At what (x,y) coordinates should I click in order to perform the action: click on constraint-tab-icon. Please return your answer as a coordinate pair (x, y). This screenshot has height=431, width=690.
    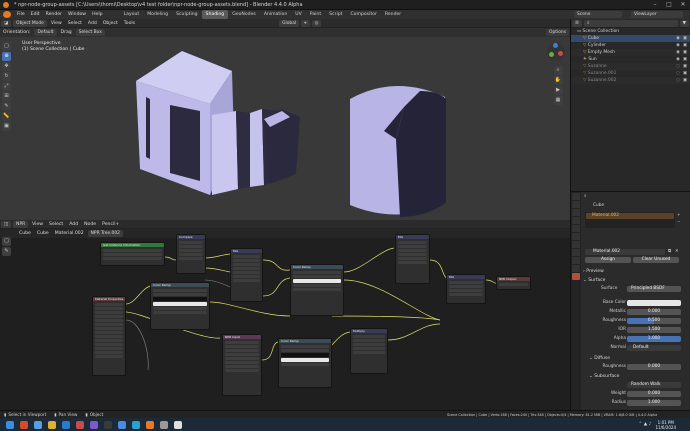
    Looking at the image, I should click on (576, 260).